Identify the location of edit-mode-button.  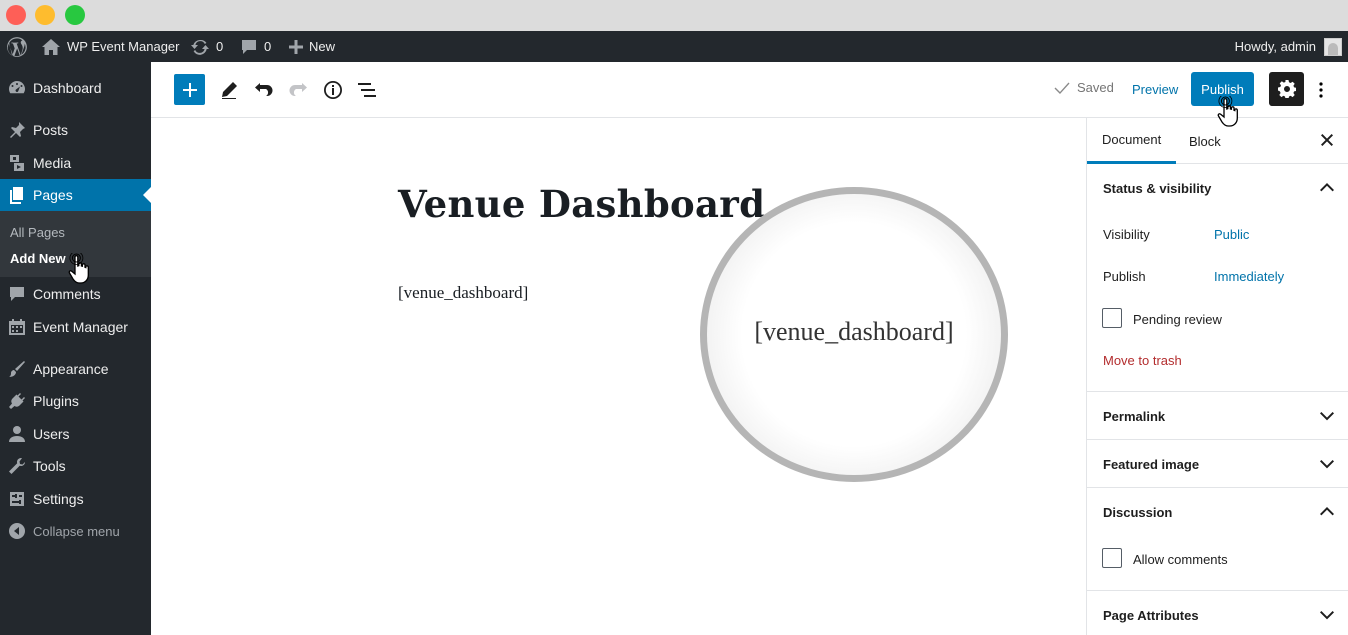
(229, 90).